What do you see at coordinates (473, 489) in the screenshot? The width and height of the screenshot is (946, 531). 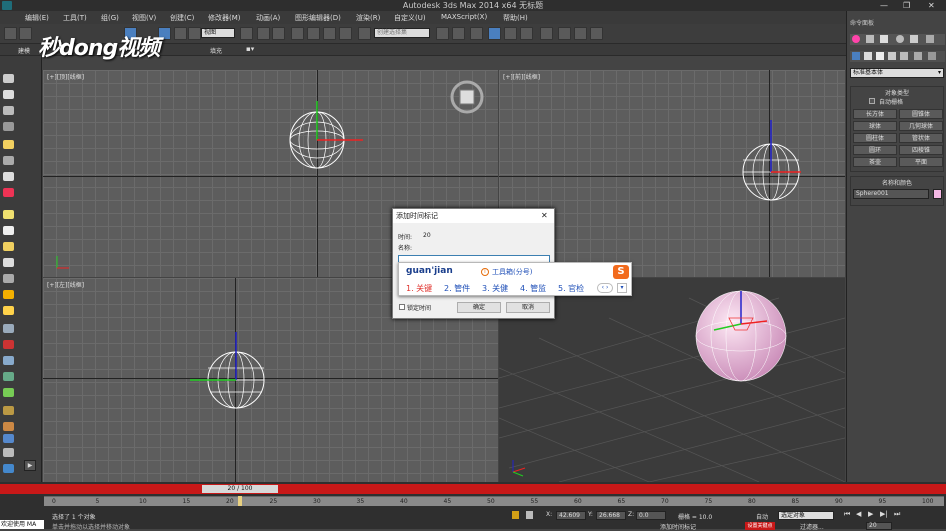 I see `time-slider-track` at bounding box center [473, 489].